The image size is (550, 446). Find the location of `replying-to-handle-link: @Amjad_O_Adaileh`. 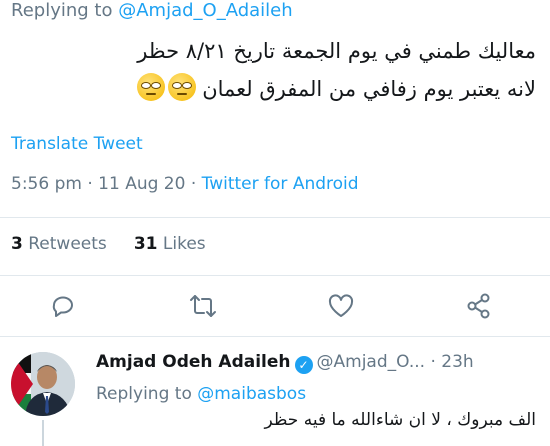

replying-to-handle-link: @Amjad_O_Adaileh is located at coordinates (205, 10).